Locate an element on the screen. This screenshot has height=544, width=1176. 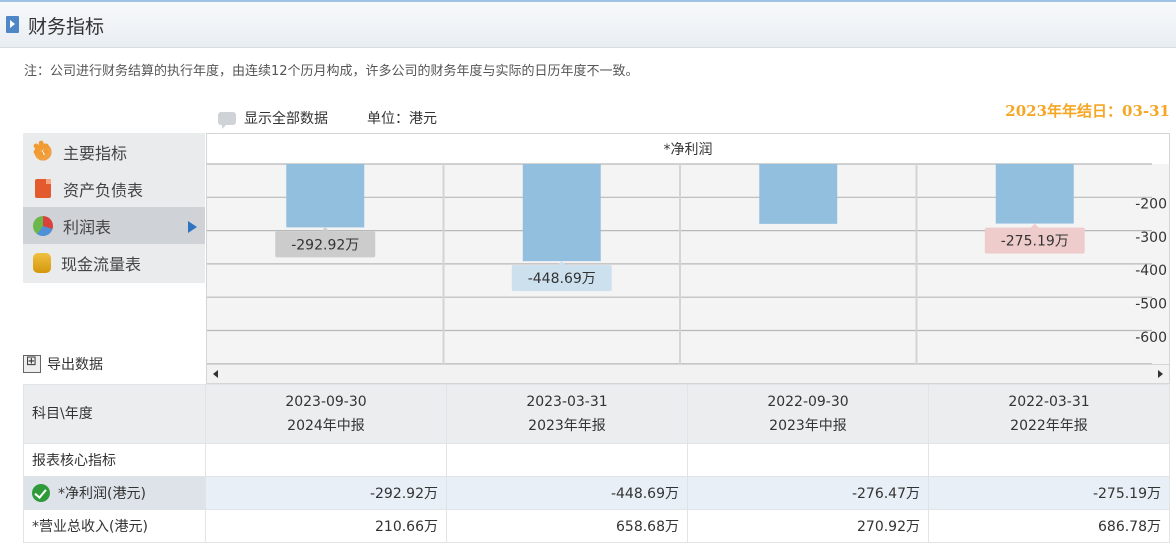
corner-header: 科目\年度 is located at coordinates (114, 414).